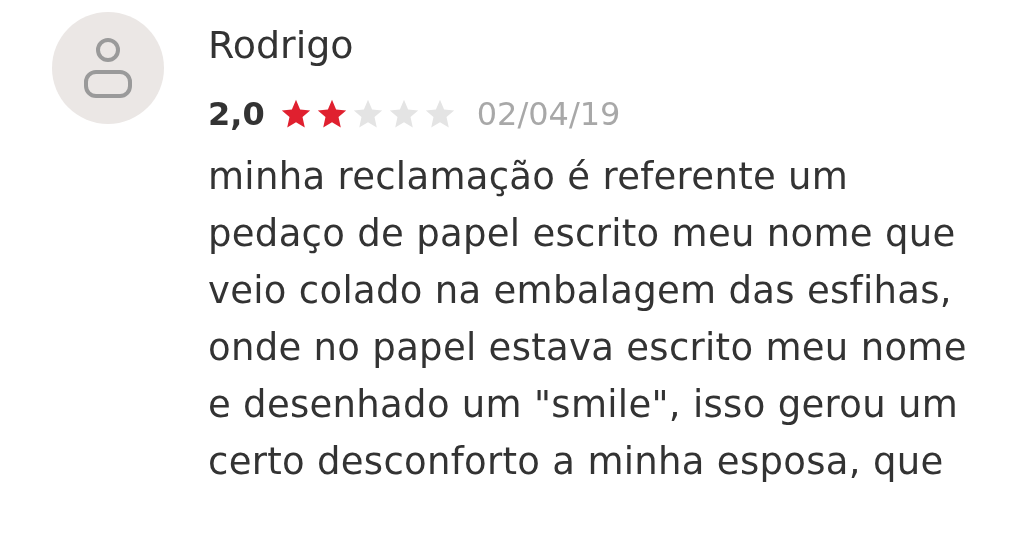  I want to click on rating-score: 2,0, so click(236, 114).